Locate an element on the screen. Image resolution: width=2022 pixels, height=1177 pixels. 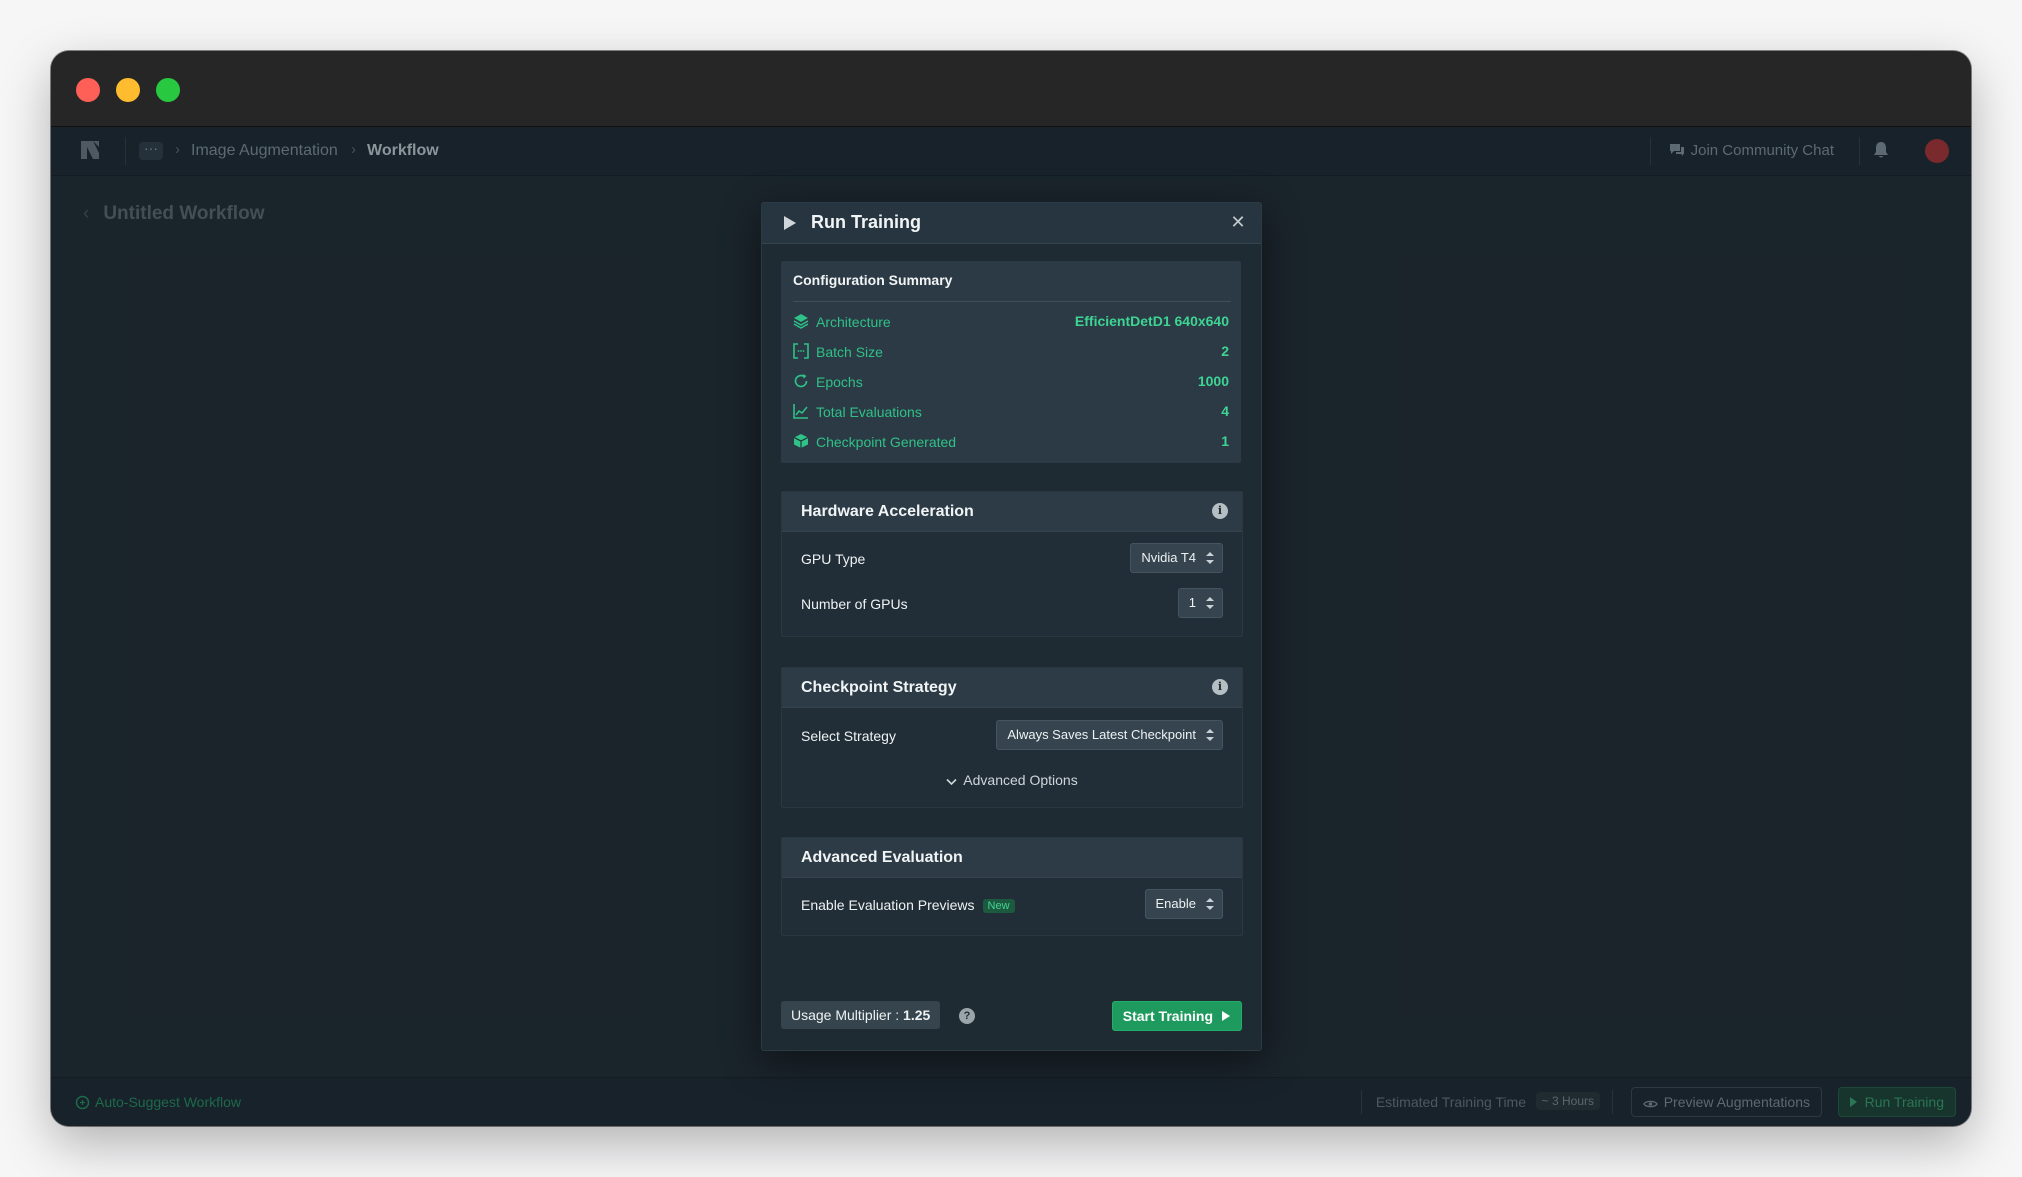
summary-value: 2 is located at coordinates (1225, 351).